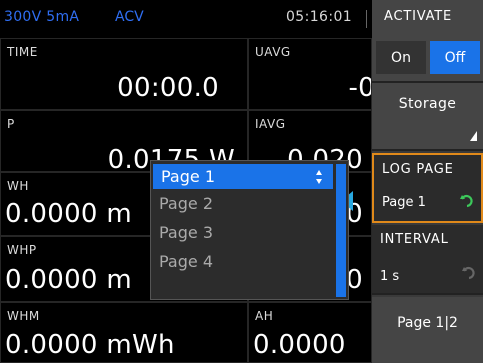 The image size is (483, 363). I want to click on cell-uavg-value: -0, so click(359, 88).